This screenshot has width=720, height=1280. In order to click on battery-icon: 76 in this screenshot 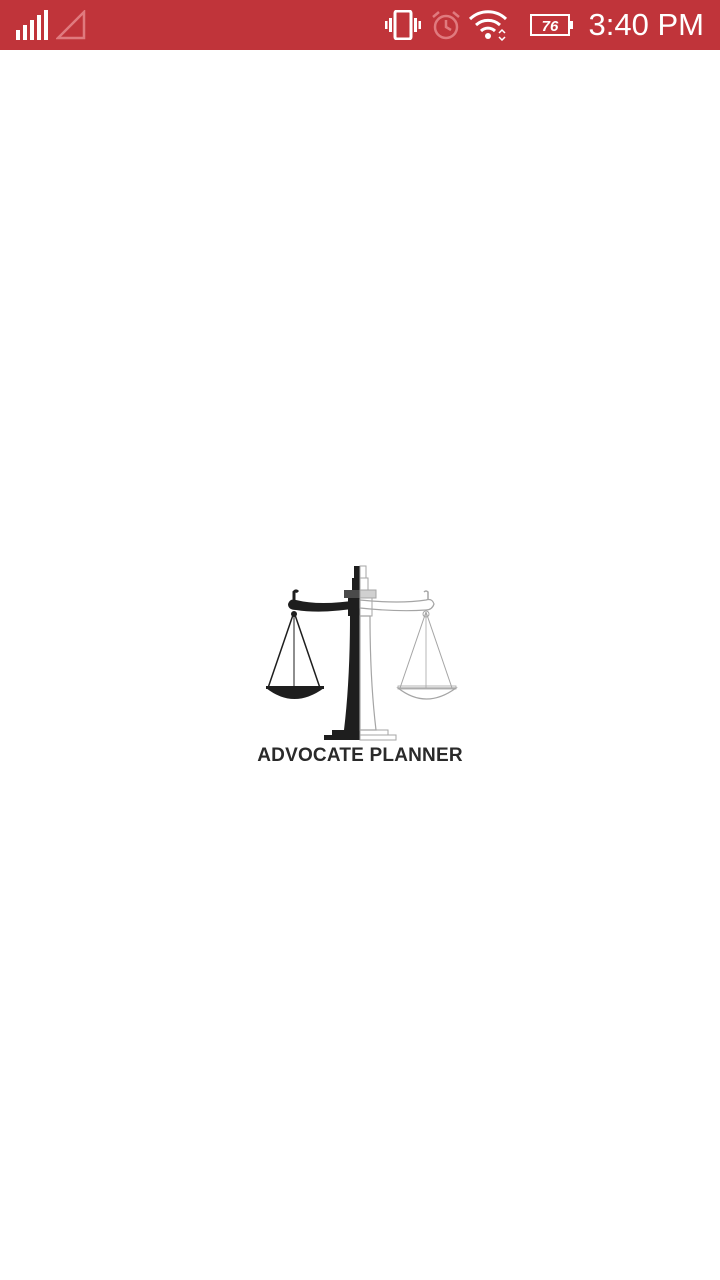, I will do `click(552, 25)`.